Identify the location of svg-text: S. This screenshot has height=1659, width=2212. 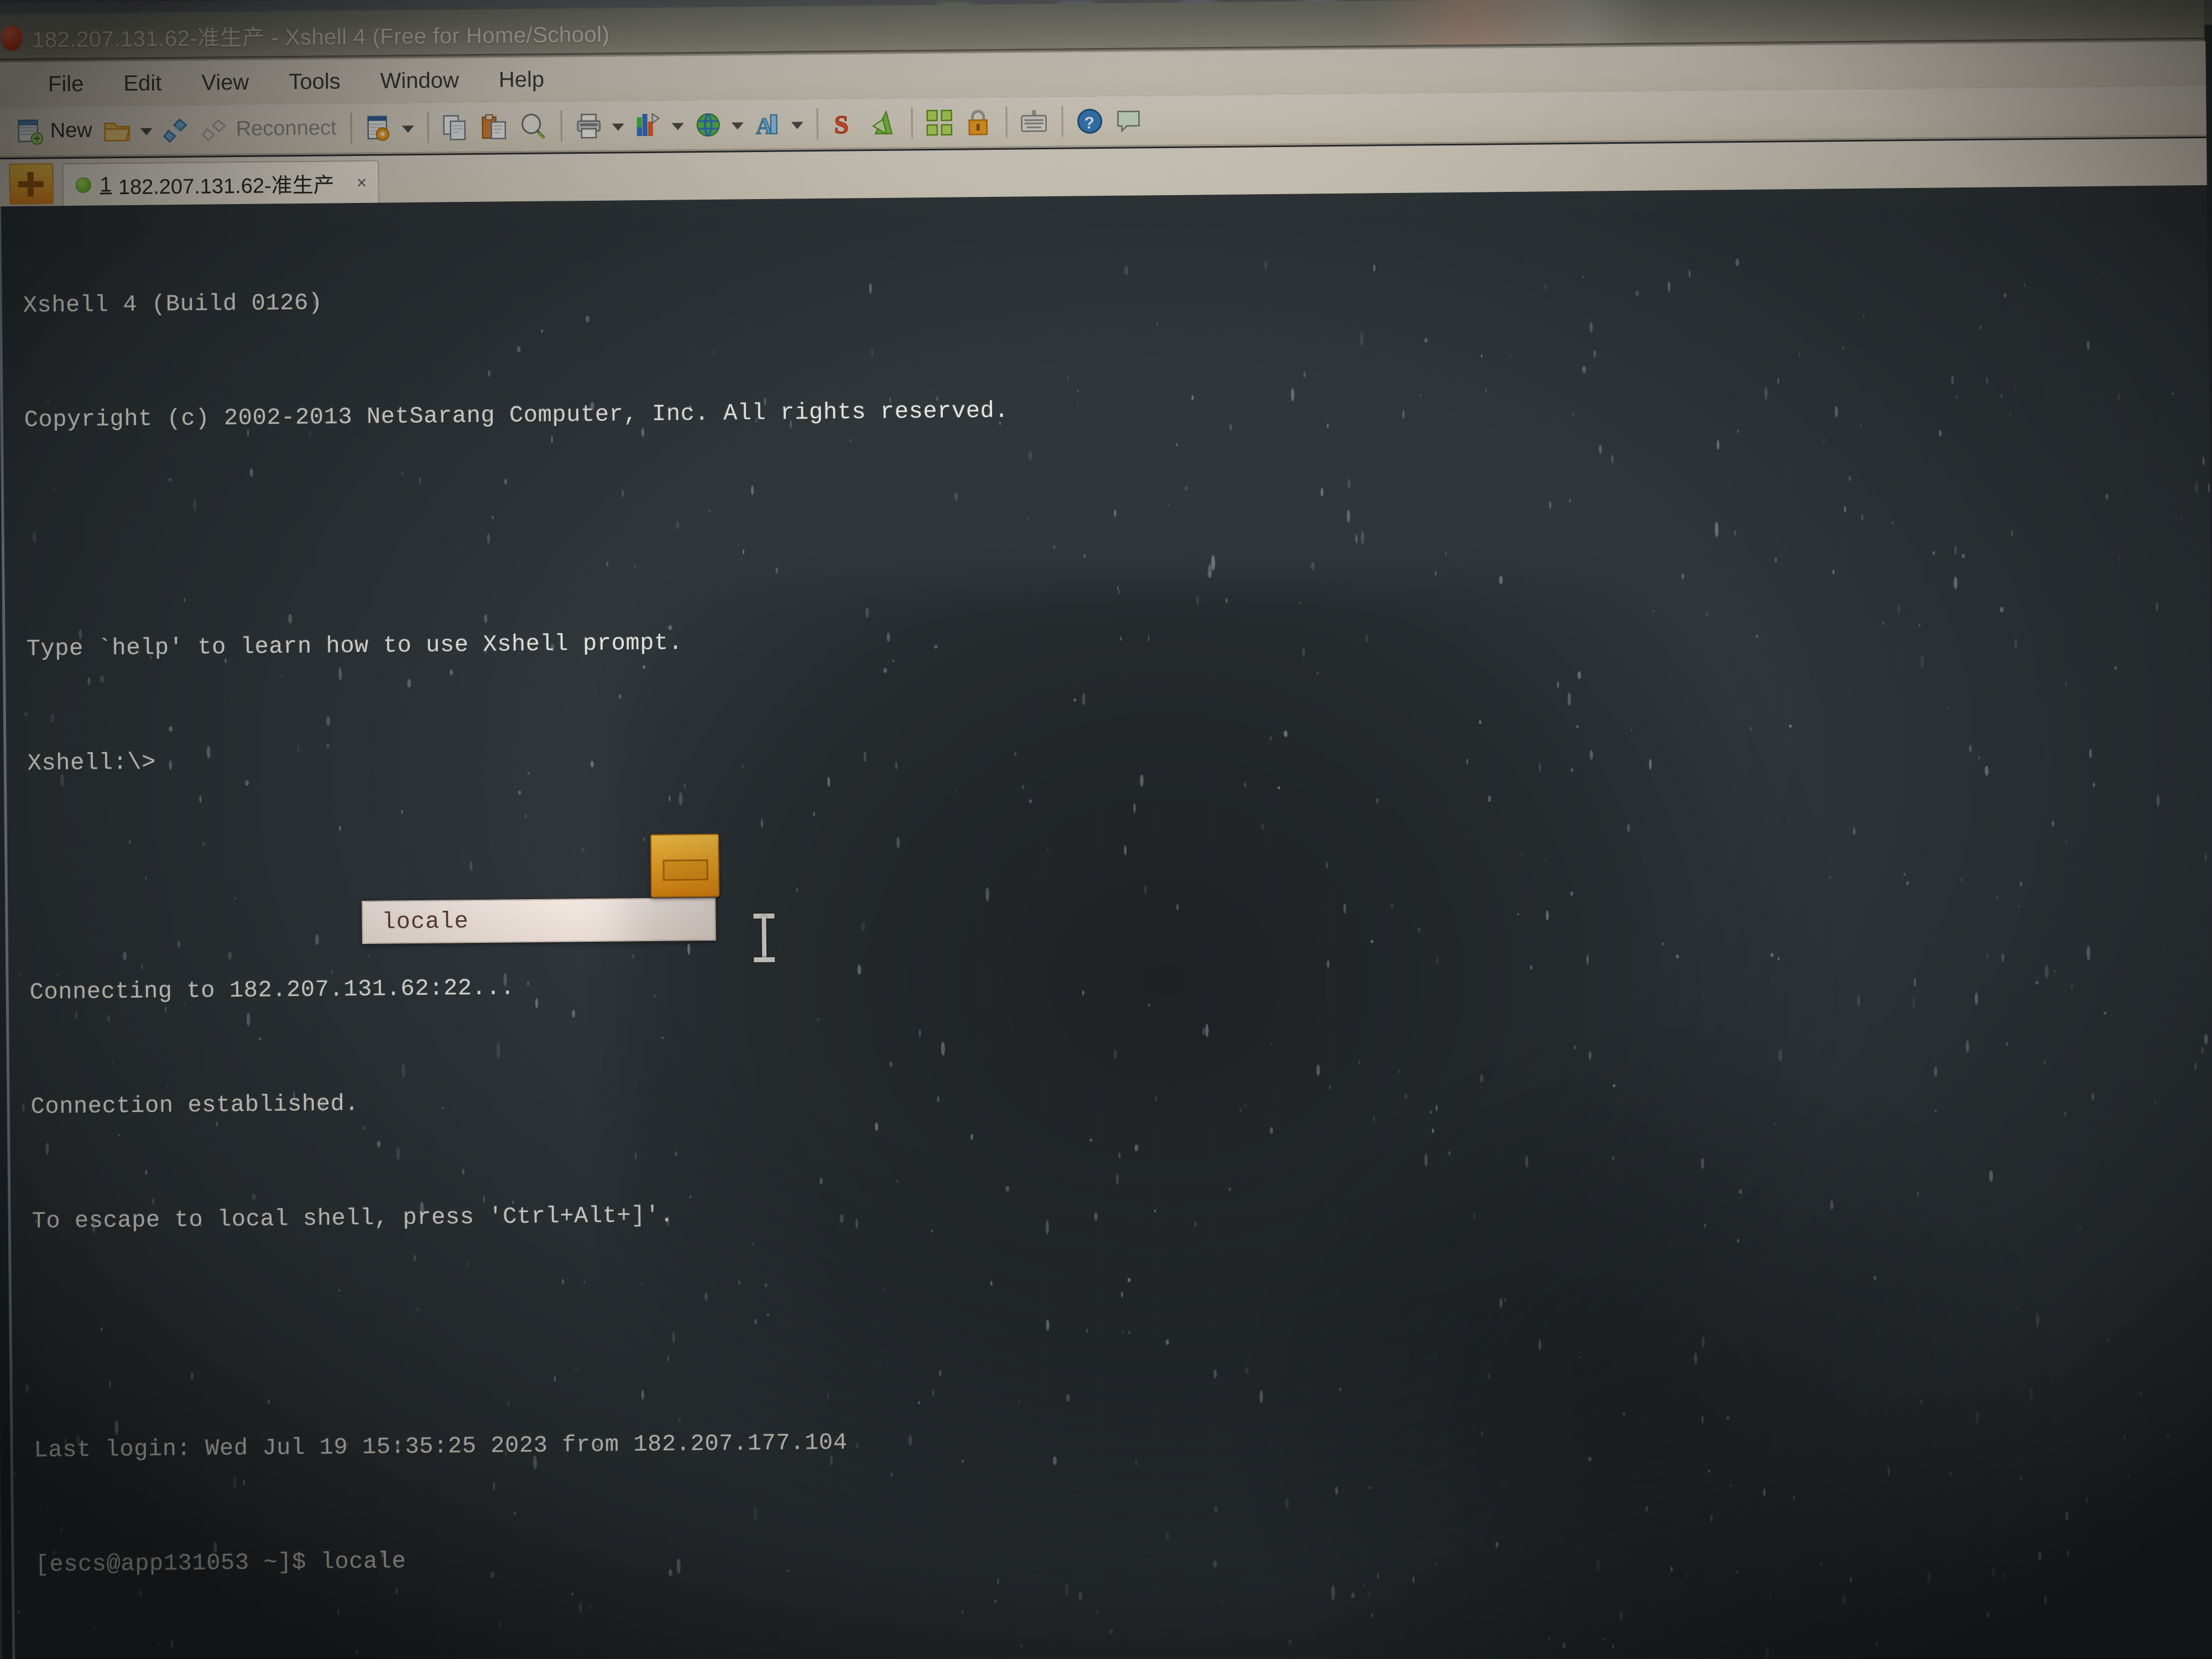
(841, 124).